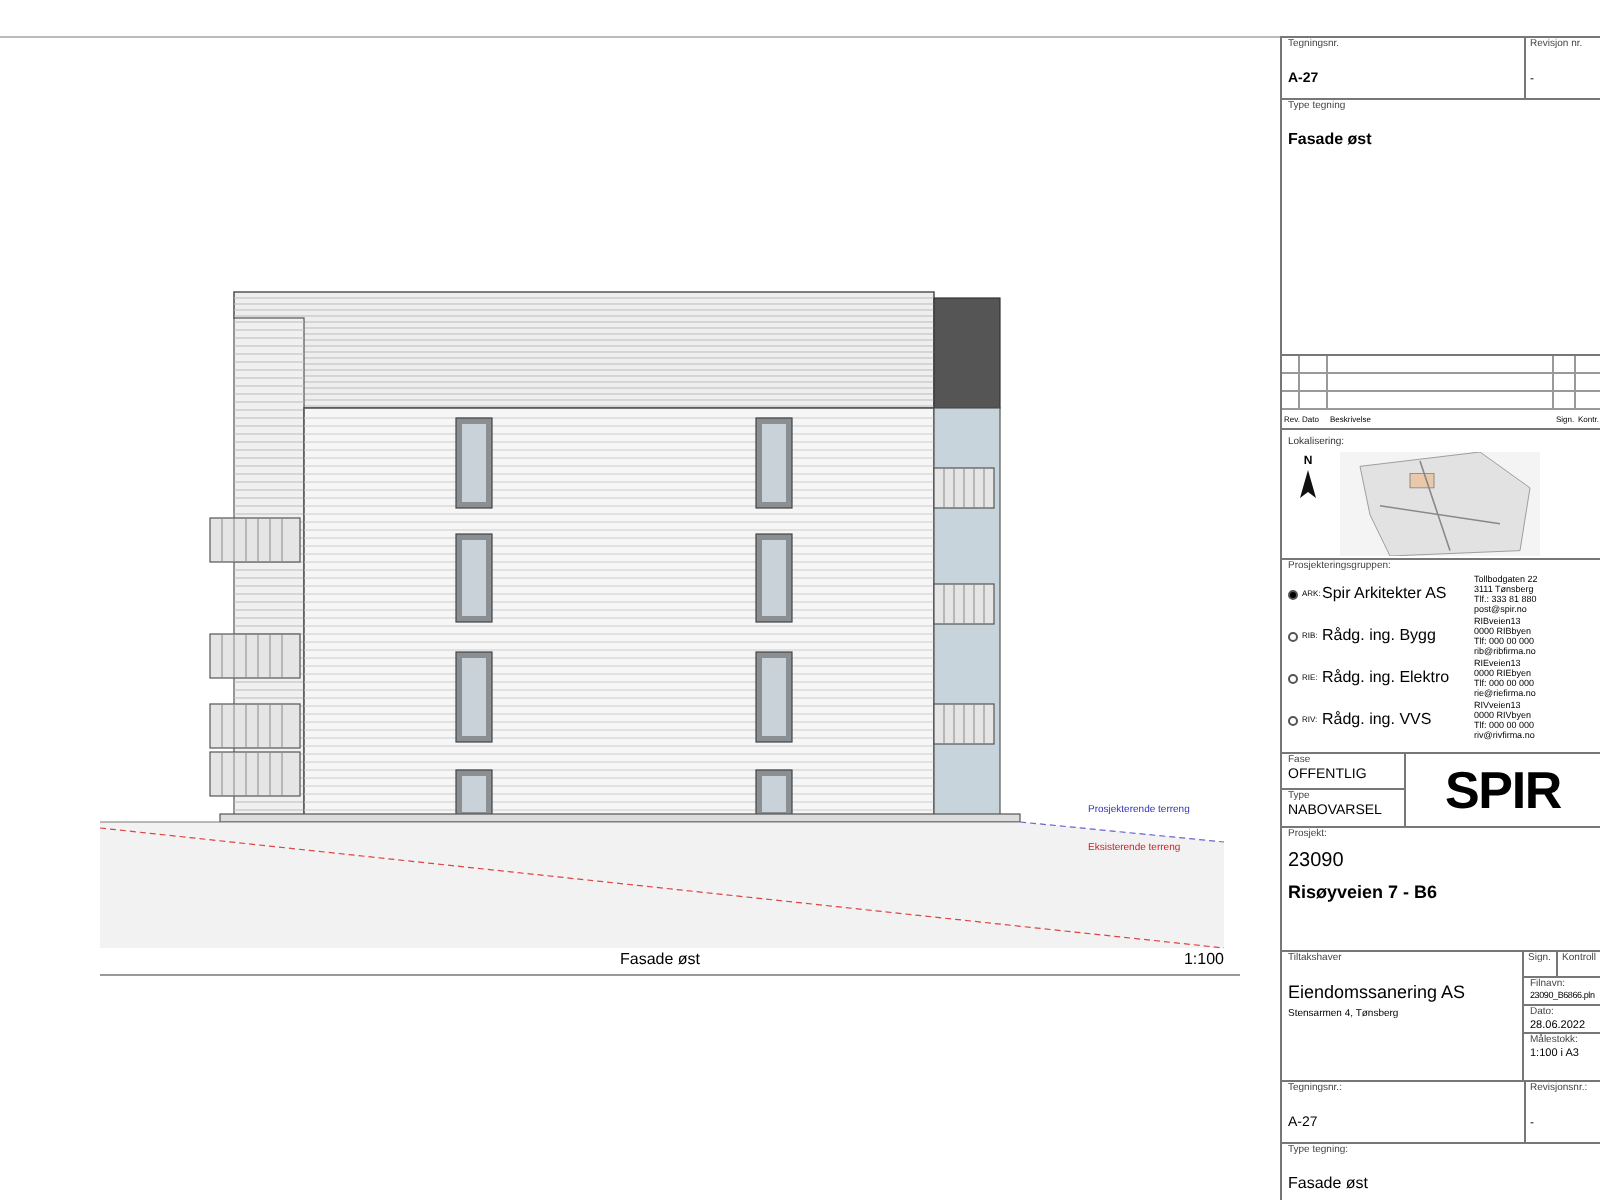  Describe the element at coordinates (1380, 636) in the screenshot. I see `consultant-name: Rådg. ing. Bygg` at that location.